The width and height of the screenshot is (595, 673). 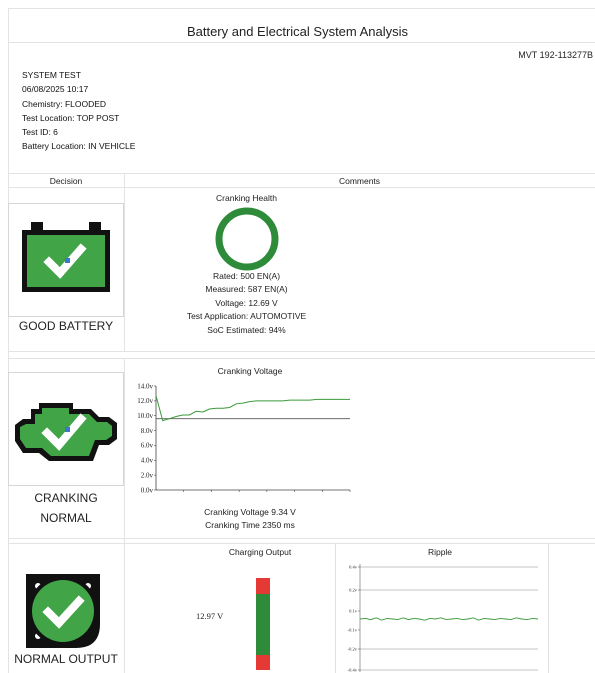 I want to click on top-border, so click(x=301, y=8).